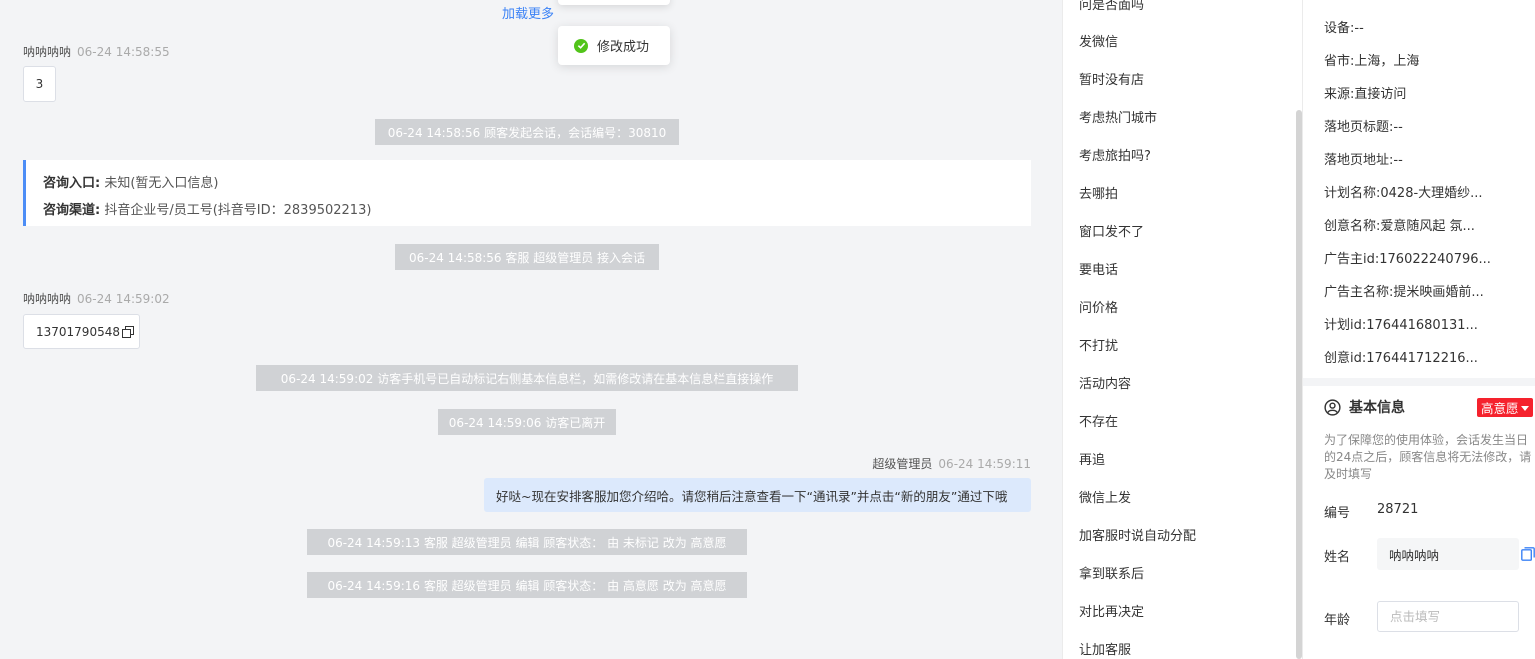 This screenshot has width=1535, height=659. Describe the element at coordinates (1111, 6) in the screenshot. I see `quick-reply-item: 问是否面吗` at that location.